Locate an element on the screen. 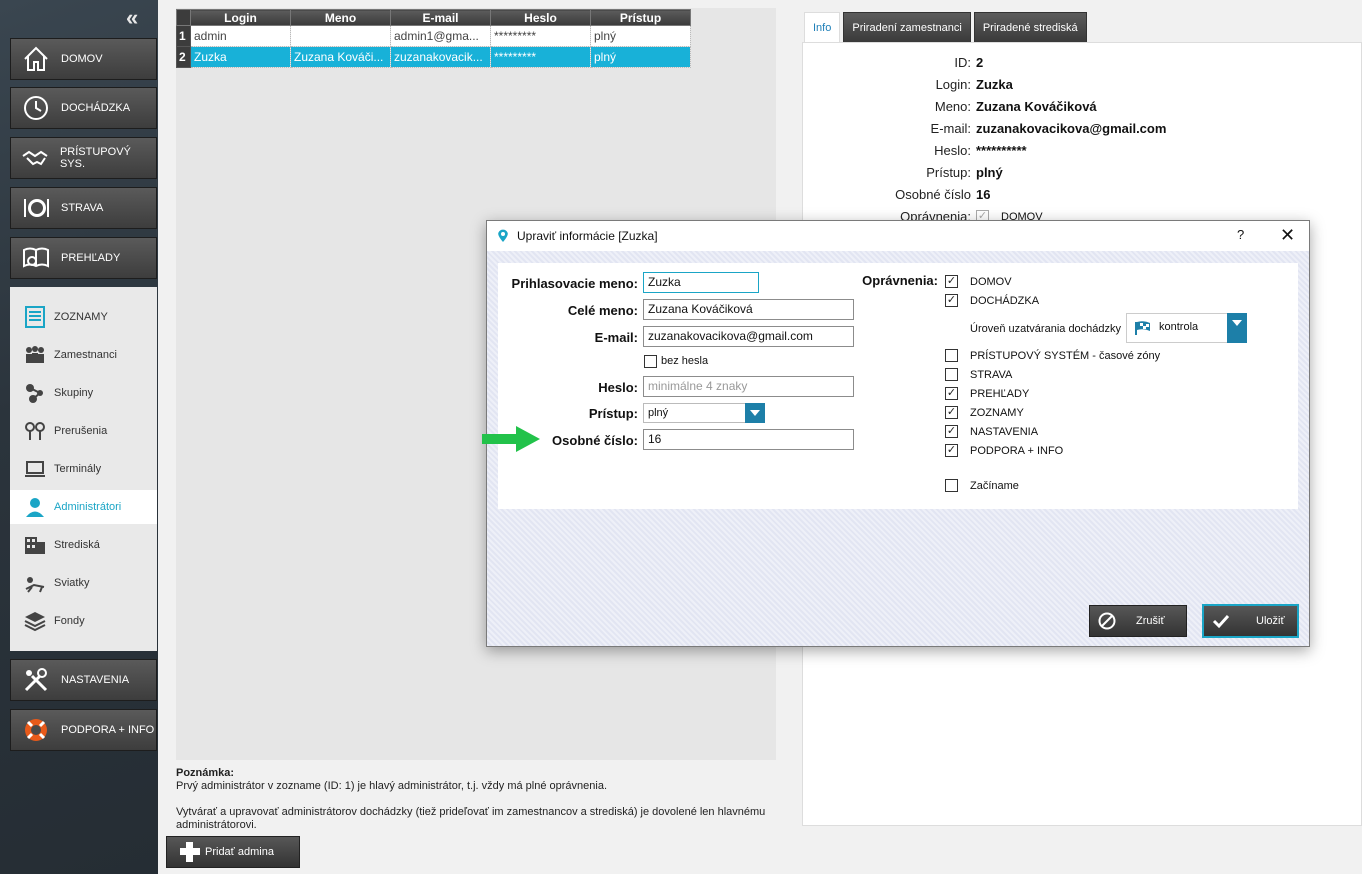 The width and height of the screenshot is (1362, 874). nav-label: STRAVA is located at coordinates (82, 208).